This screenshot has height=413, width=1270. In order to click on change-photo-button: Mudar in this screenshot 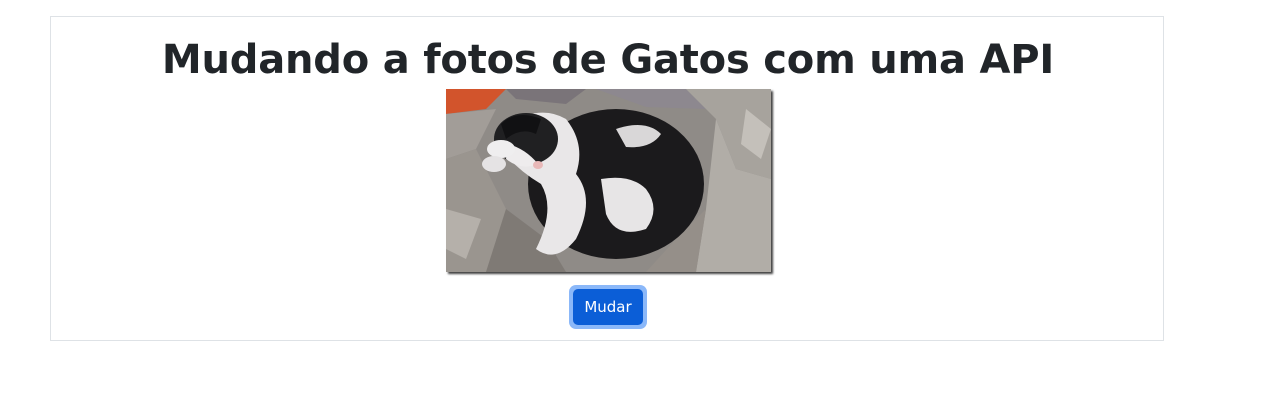, I will do `click(608, 307)`.